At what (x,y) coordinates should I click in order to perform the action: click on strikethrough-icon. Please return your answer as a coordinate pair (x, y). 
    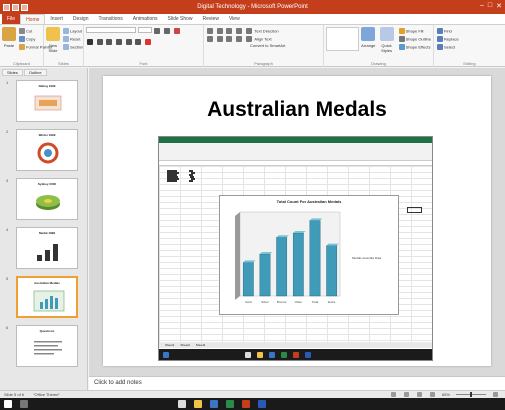
    Looking at the image, I should click on (119, 42).